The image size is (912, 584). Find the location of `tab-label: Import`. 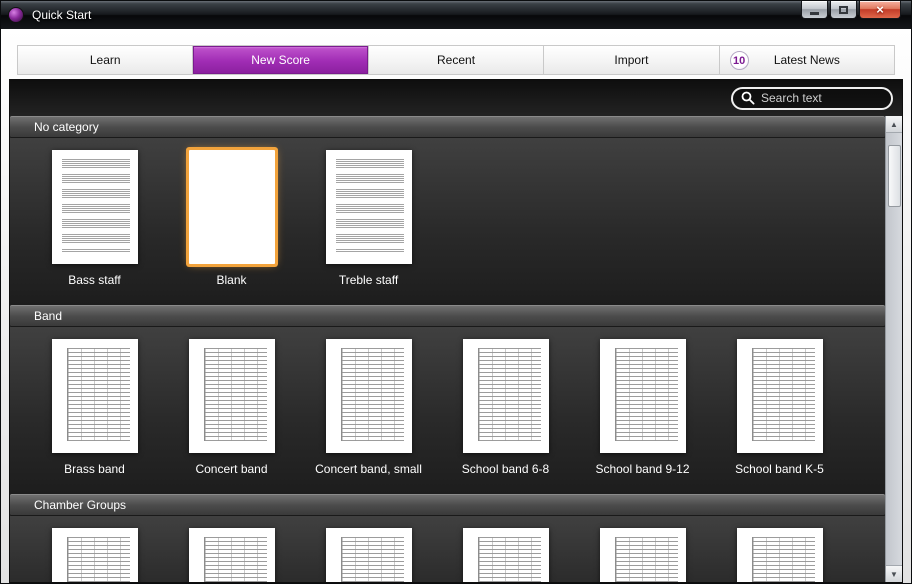

tab-label: Import is located at coordinates (631, 60).